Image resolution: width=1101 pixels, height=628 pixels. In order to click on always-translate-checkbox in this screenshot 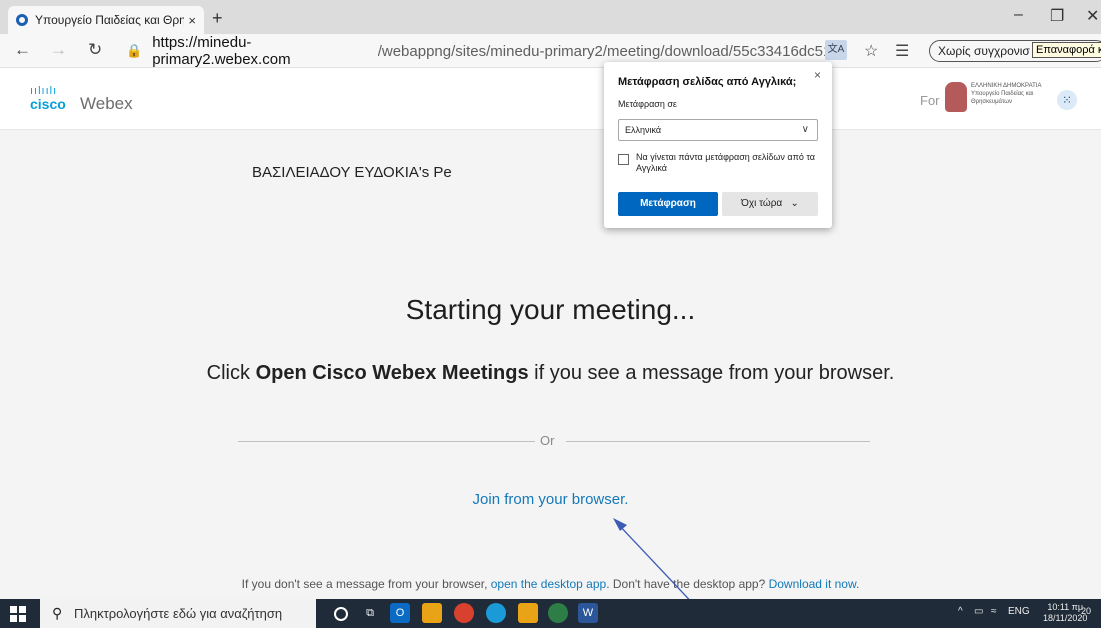, I will do `click(623, 159)`.